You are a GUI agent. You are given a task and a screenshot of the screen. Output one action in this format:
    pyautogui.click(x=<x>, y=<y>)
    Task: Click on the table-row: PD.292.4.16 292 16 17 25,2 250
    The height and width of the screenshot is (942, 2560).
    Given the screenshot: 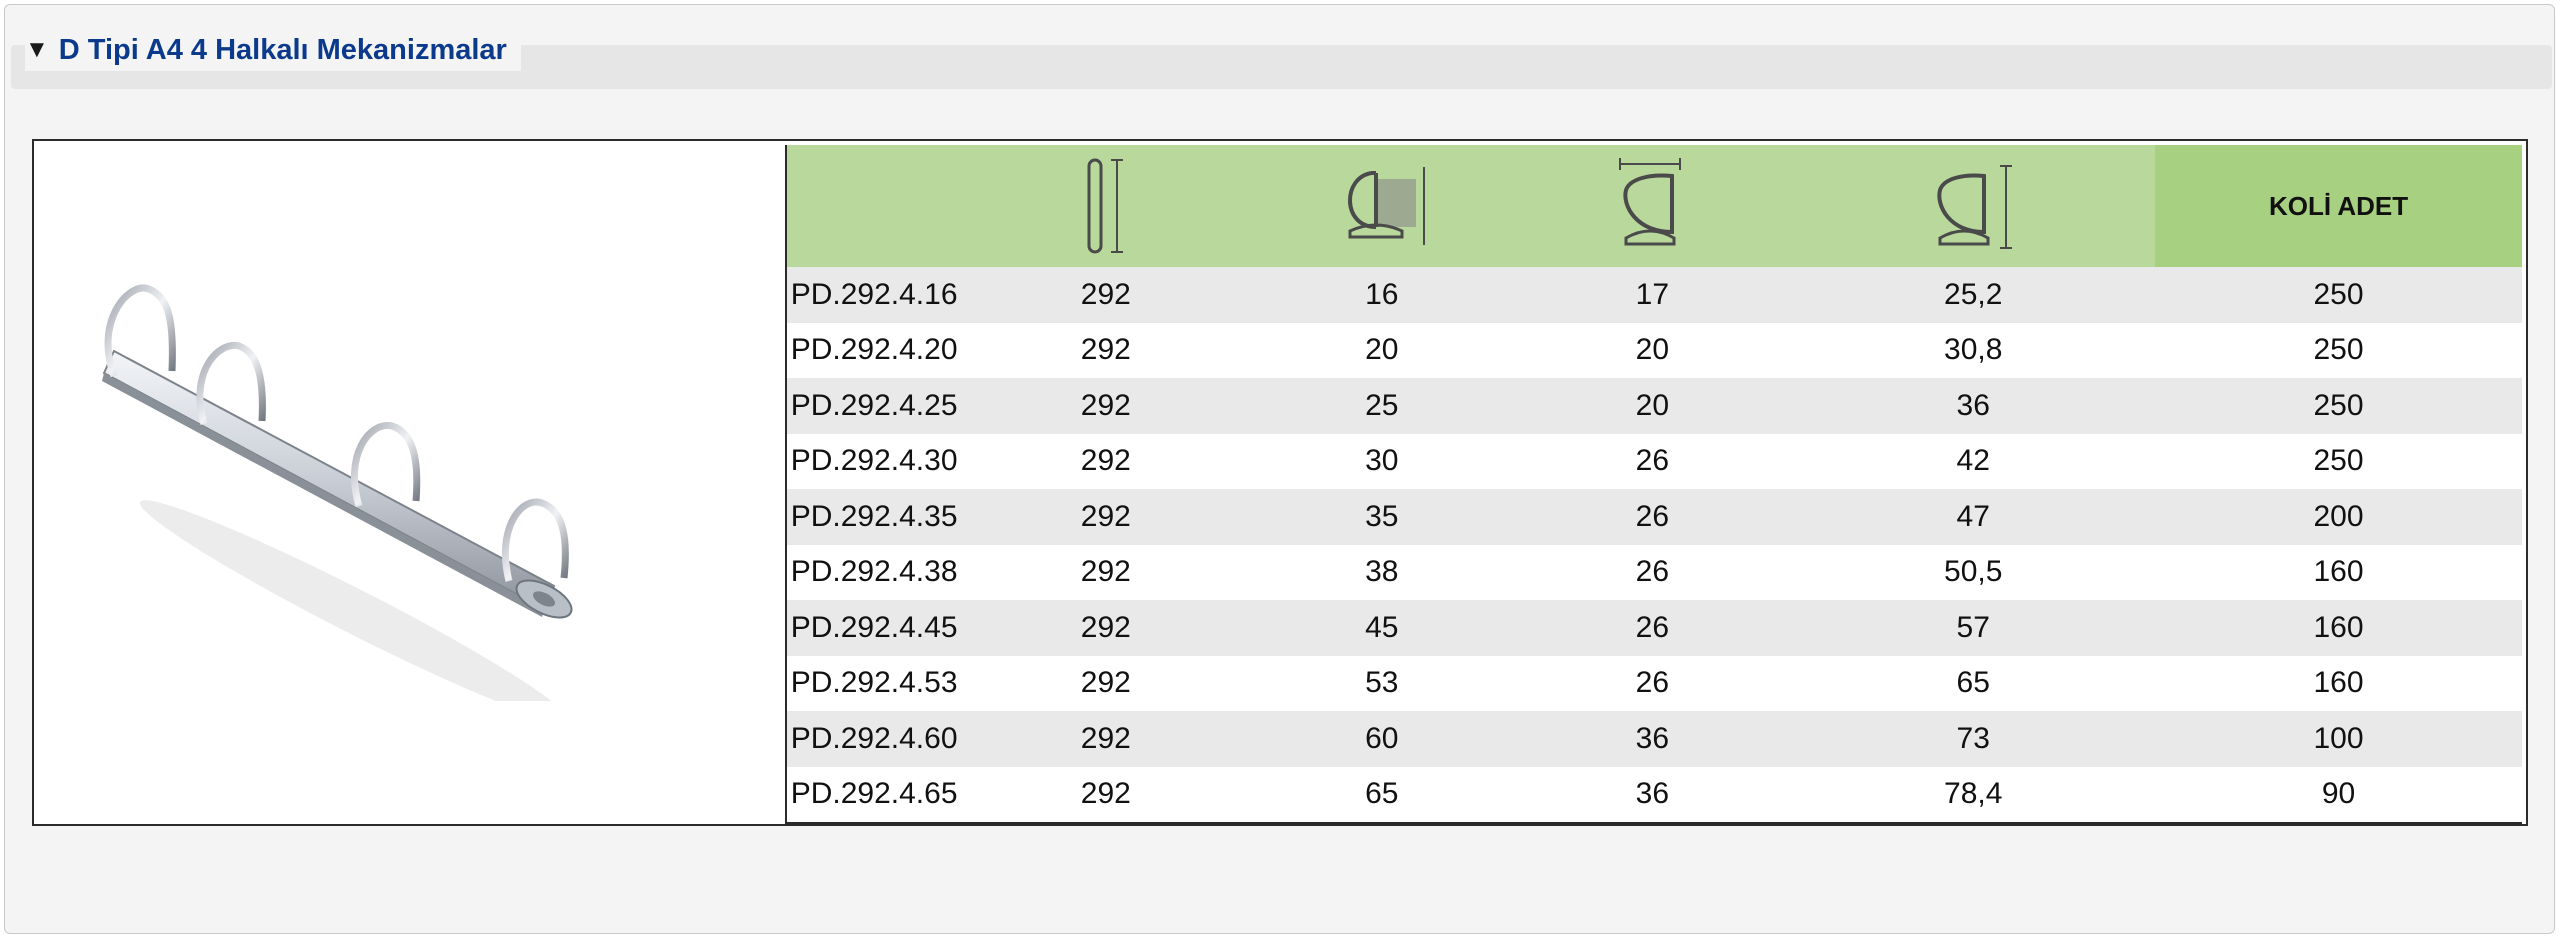 What is the action you would take?
    pyautogui.click(x=1654, y=295)
    